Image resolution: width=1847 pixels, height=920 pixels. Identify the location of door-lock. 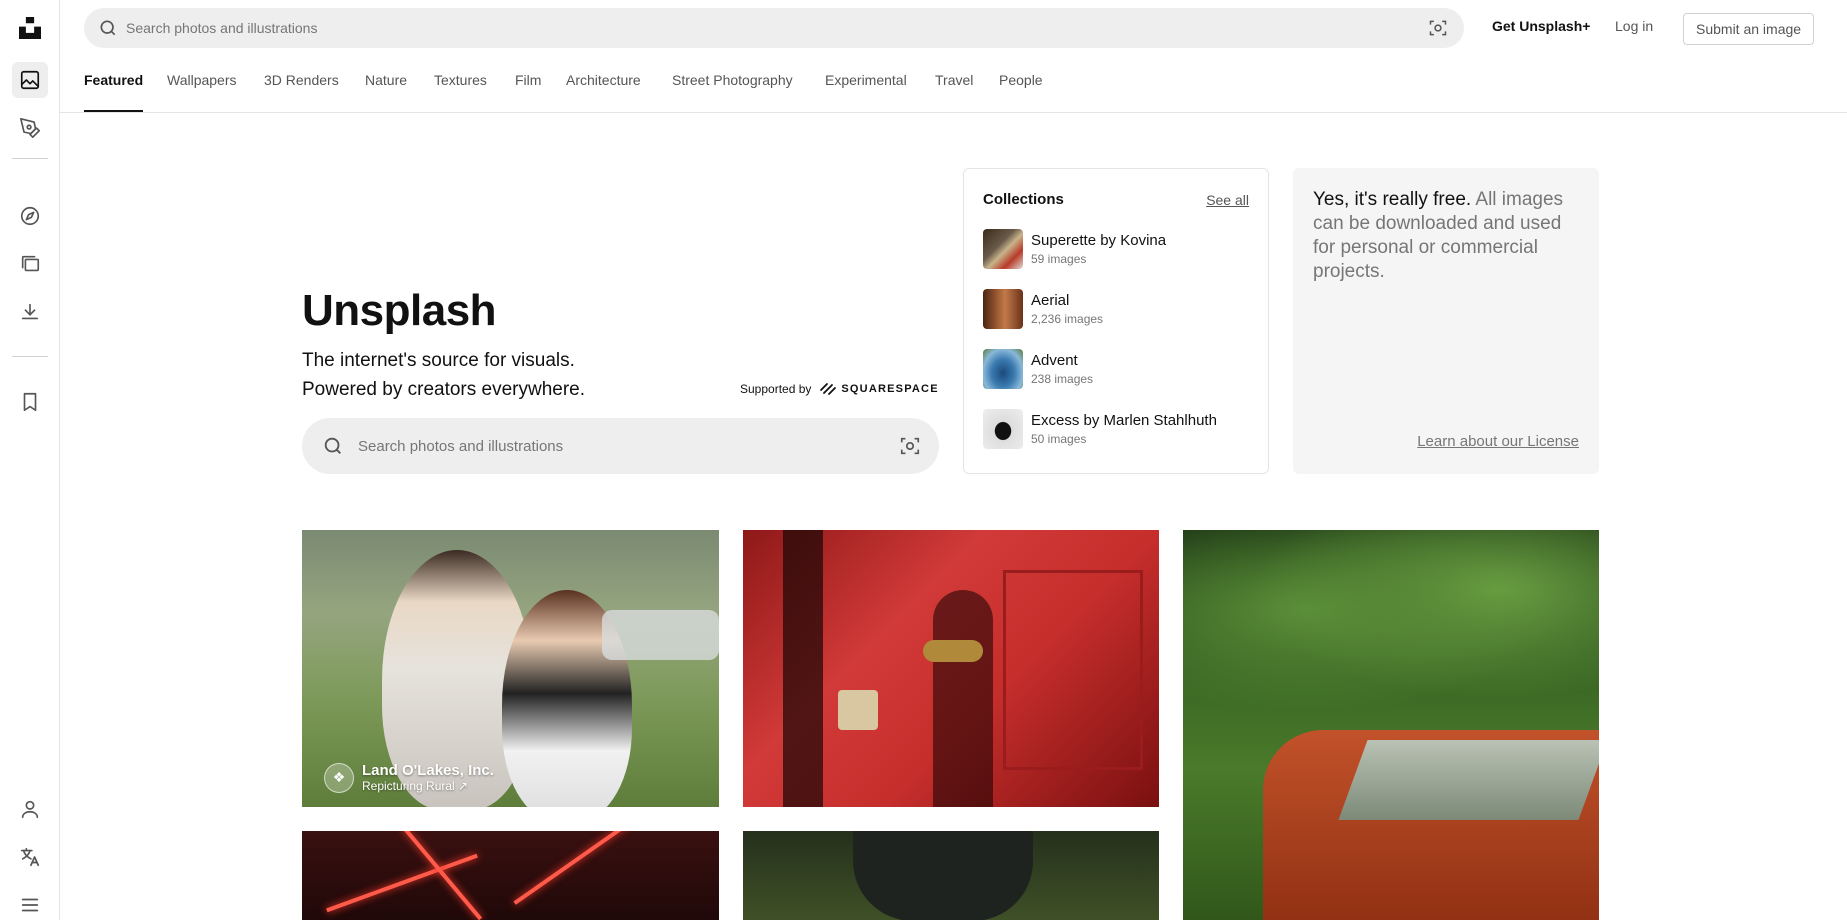
(858, 710).